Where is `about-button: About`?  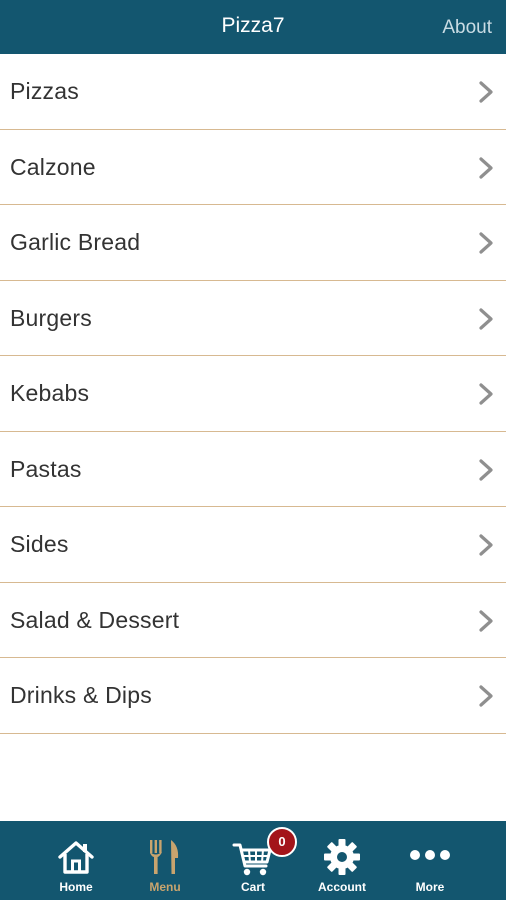 about-button: About is located at coordinates (467, 28).